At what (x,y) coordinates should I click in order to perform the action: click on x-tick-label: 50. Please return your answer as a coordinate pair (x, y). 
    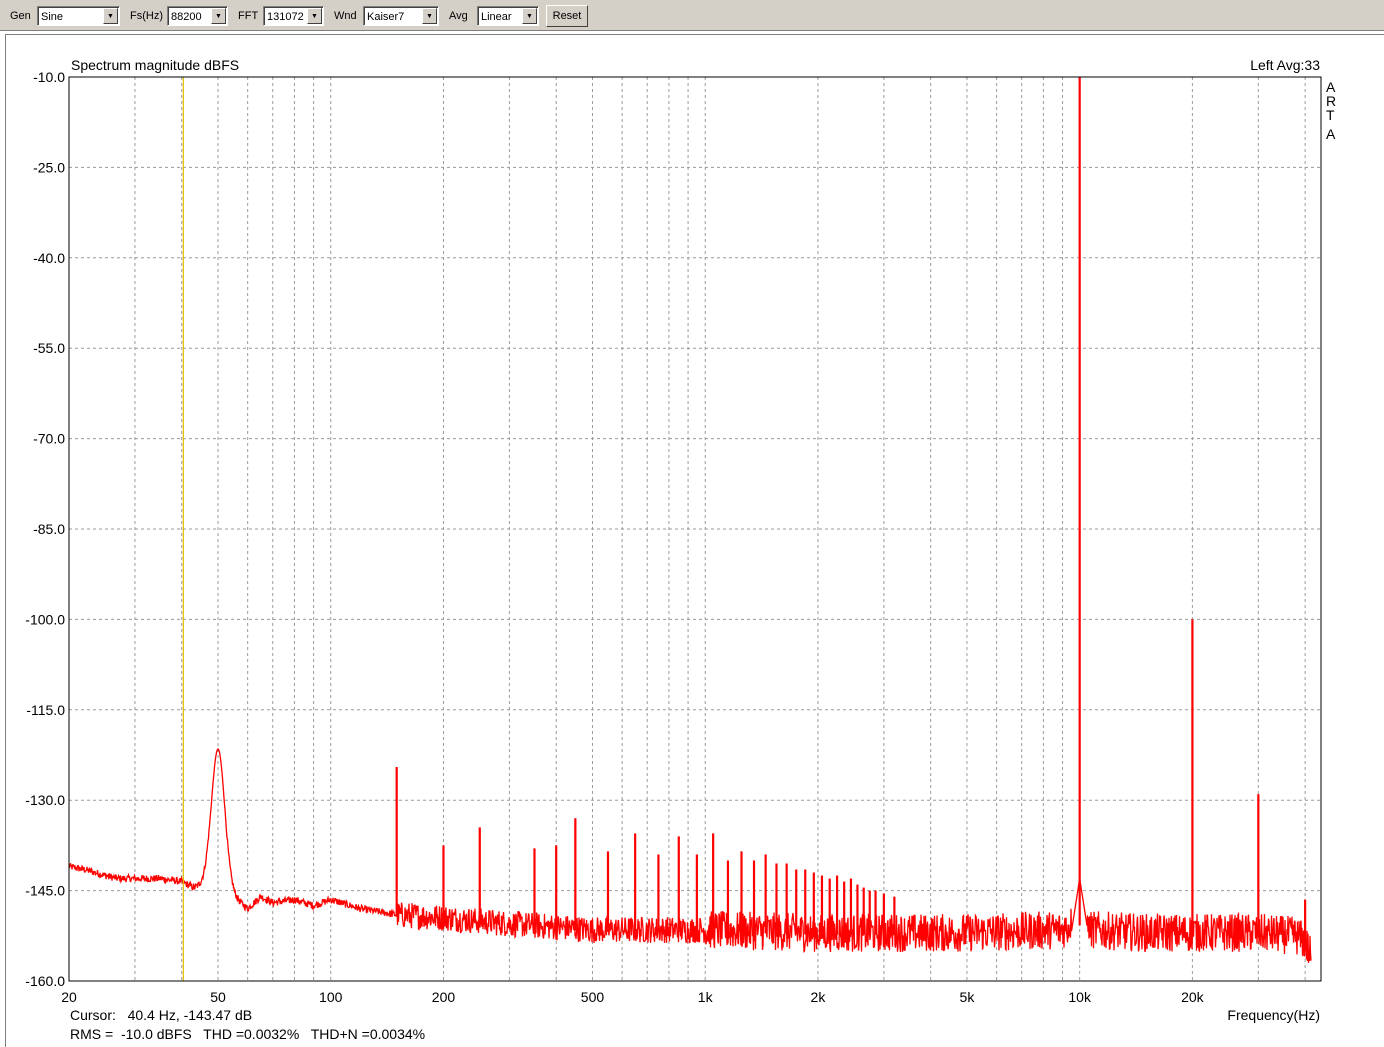
    Looking at the image, I should click on (218, 997).